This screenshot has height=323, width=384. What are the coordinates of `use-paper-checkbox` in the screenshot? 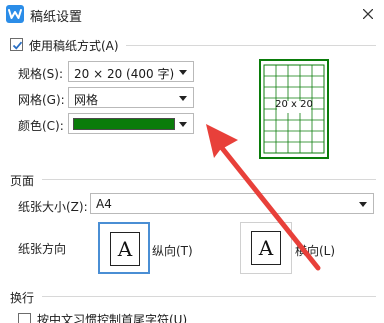 It's located at (16, 44).